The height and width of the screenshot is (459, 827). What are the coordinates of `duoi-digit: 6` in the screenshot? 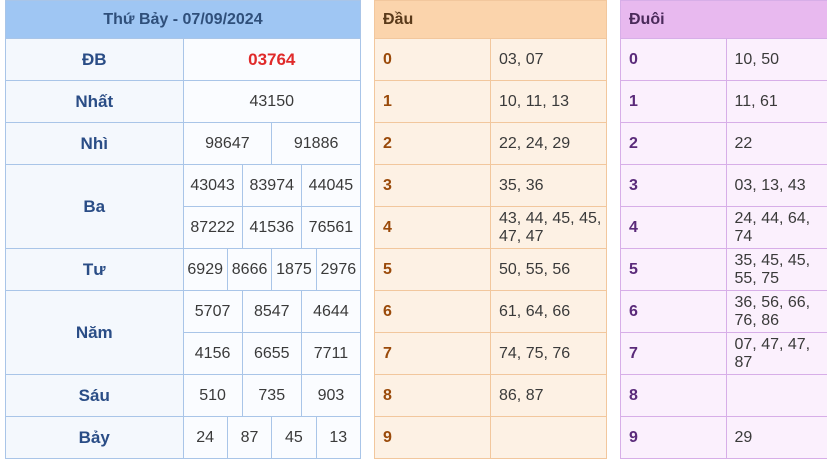 It's located at (673, 311).